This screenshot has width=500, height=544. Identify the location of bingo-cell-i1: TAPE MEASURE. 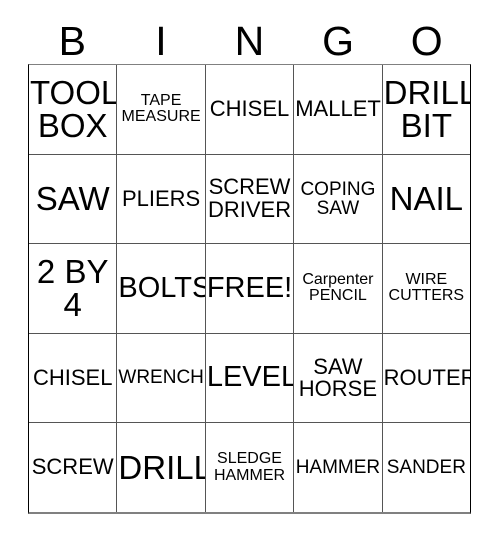
(160, 109).